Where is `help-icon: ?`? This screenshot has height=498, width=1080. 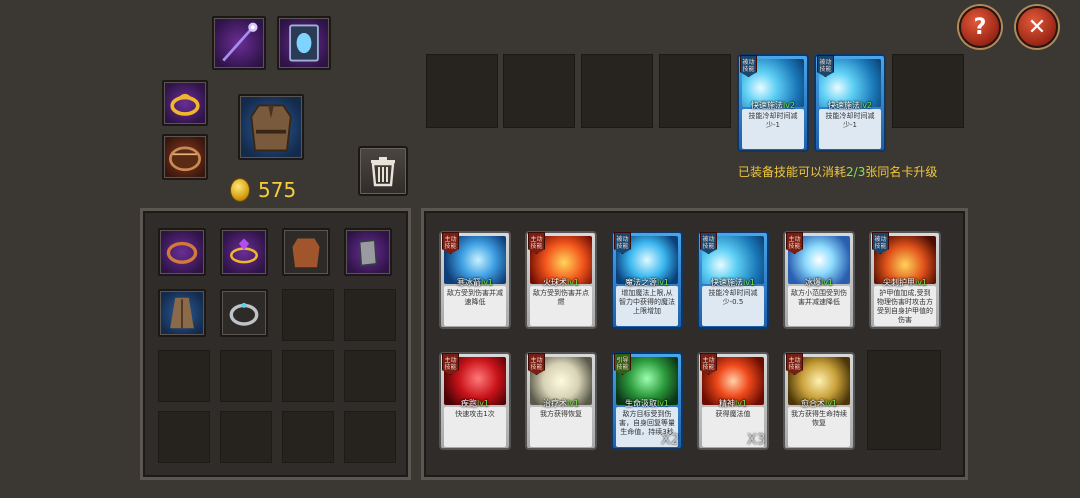
help-icon: ? is located at coordinates (980, 27).